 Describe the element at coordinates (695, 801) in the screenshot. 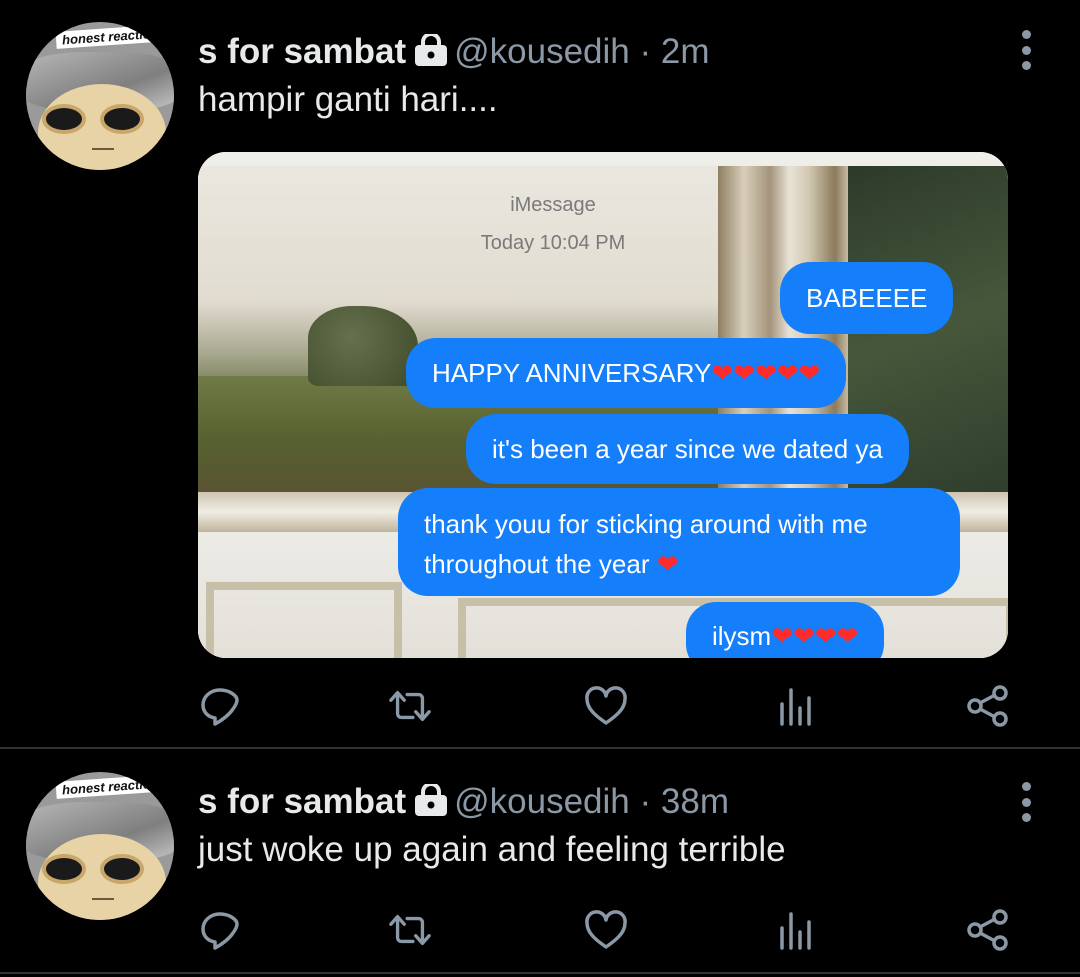

I see `timestamp: 38m` at that location.